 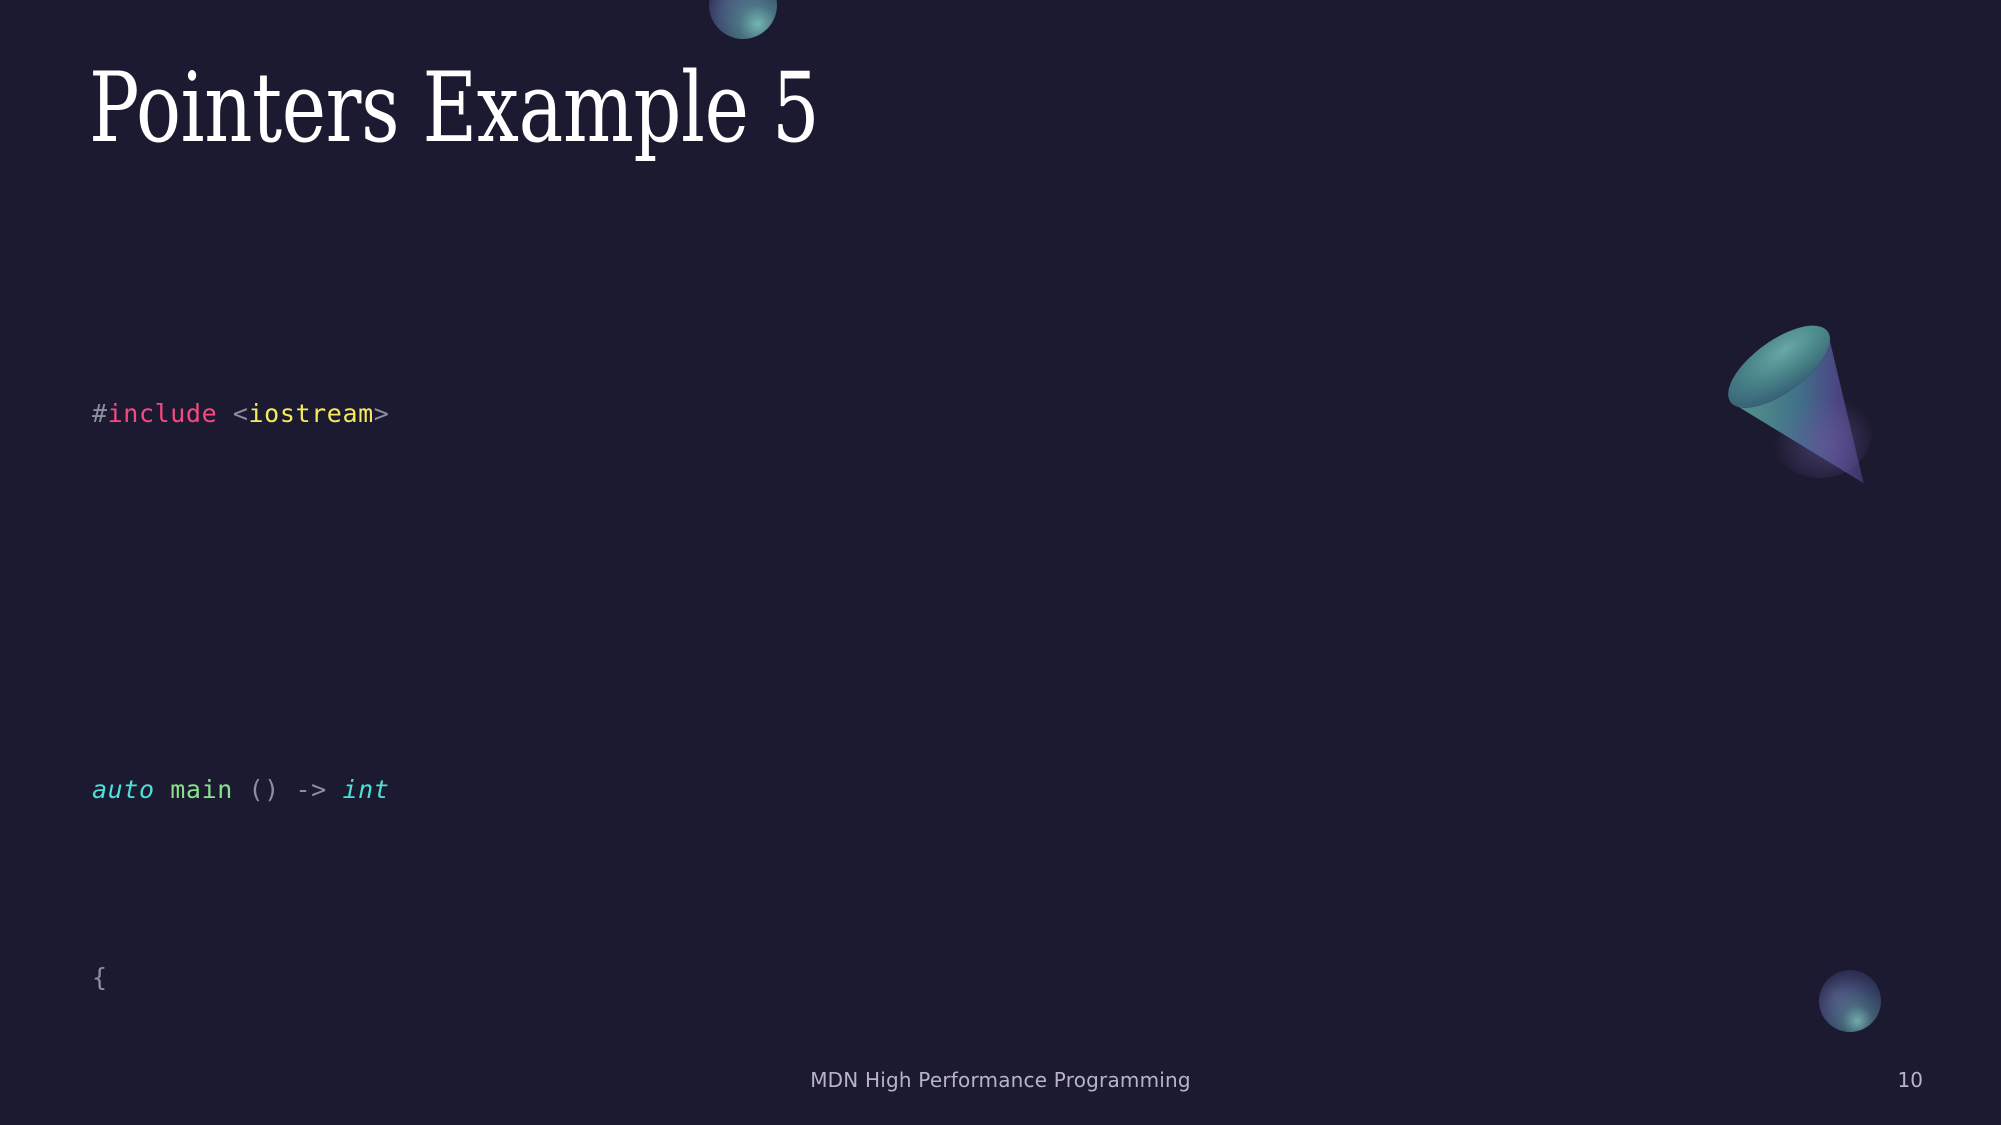 I want to click on code-token-include: include, so click(x=162, y=413).